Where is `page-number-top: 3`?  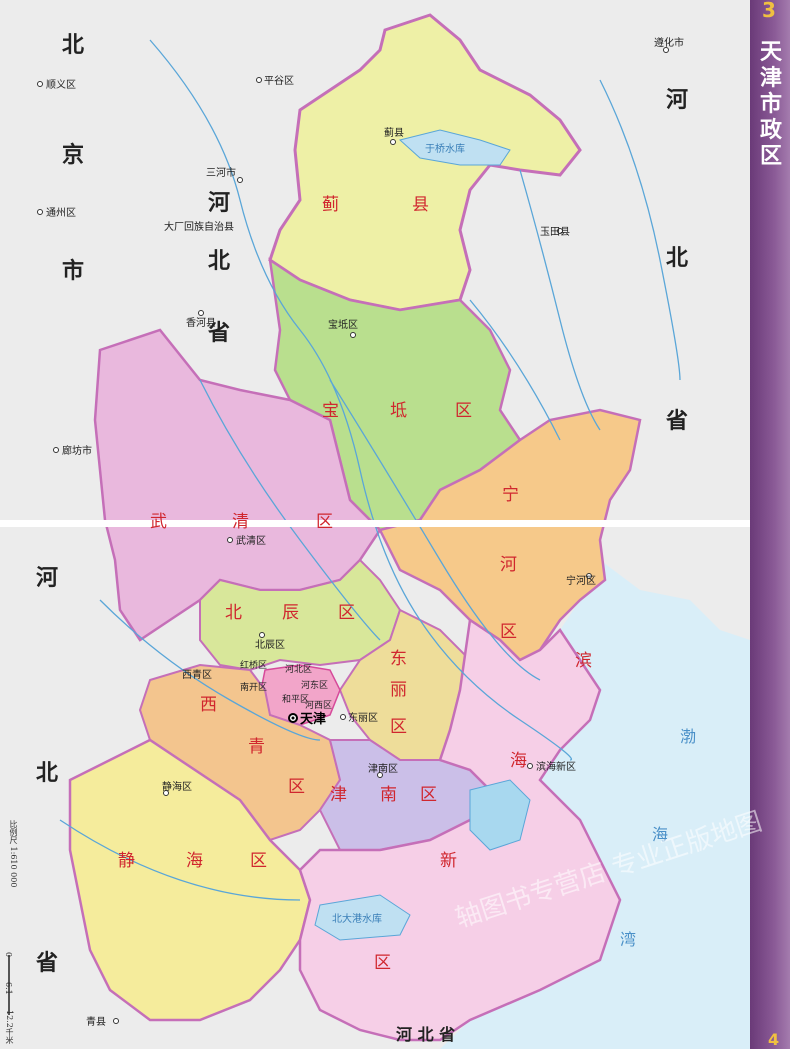 page-number-top: 3 is located at coordinates (769, 11).